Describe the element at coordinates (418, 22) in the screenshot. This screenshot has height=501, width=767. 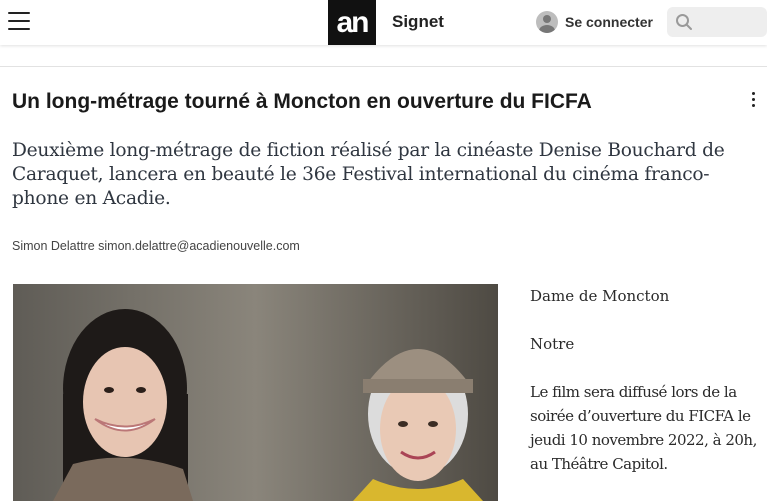
I see `signet-link: Signet` at that location.